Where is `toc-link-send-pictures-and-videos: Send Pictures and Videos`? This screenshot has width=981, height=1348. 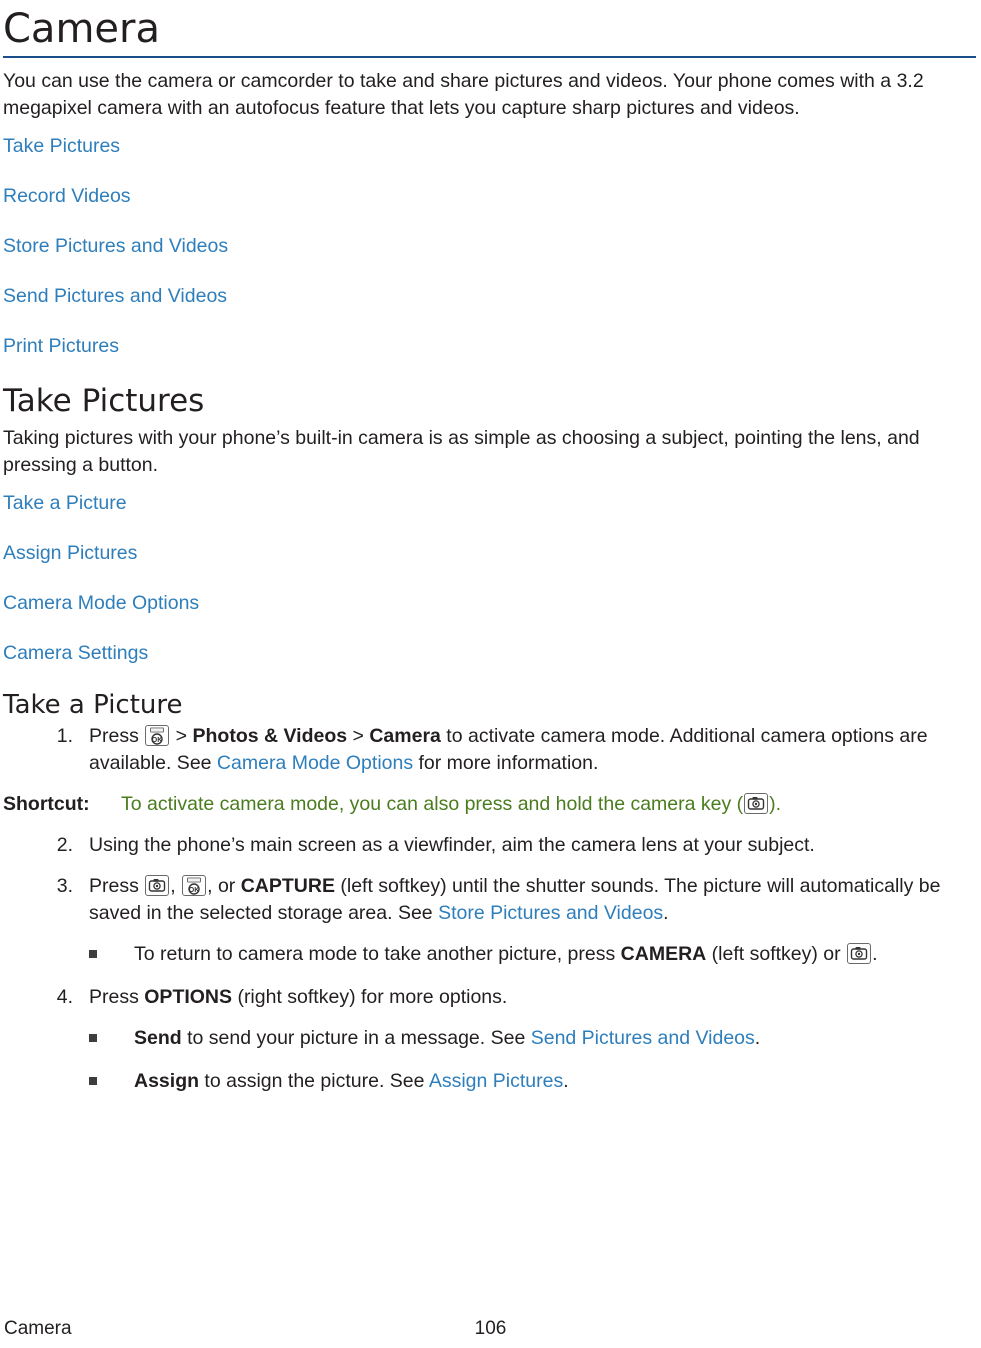 toc-link-send-pictures-and-videos: Send Pictures and Videos is located at coordinates (489, 296).